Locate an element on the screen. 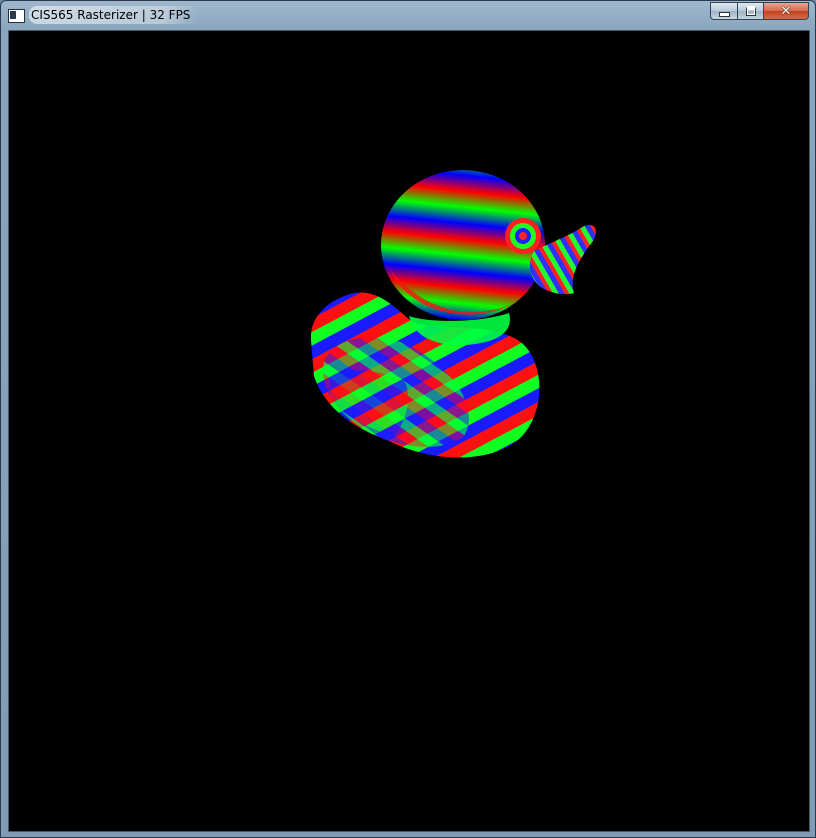  duck-model is located at coordinates (453, 314).